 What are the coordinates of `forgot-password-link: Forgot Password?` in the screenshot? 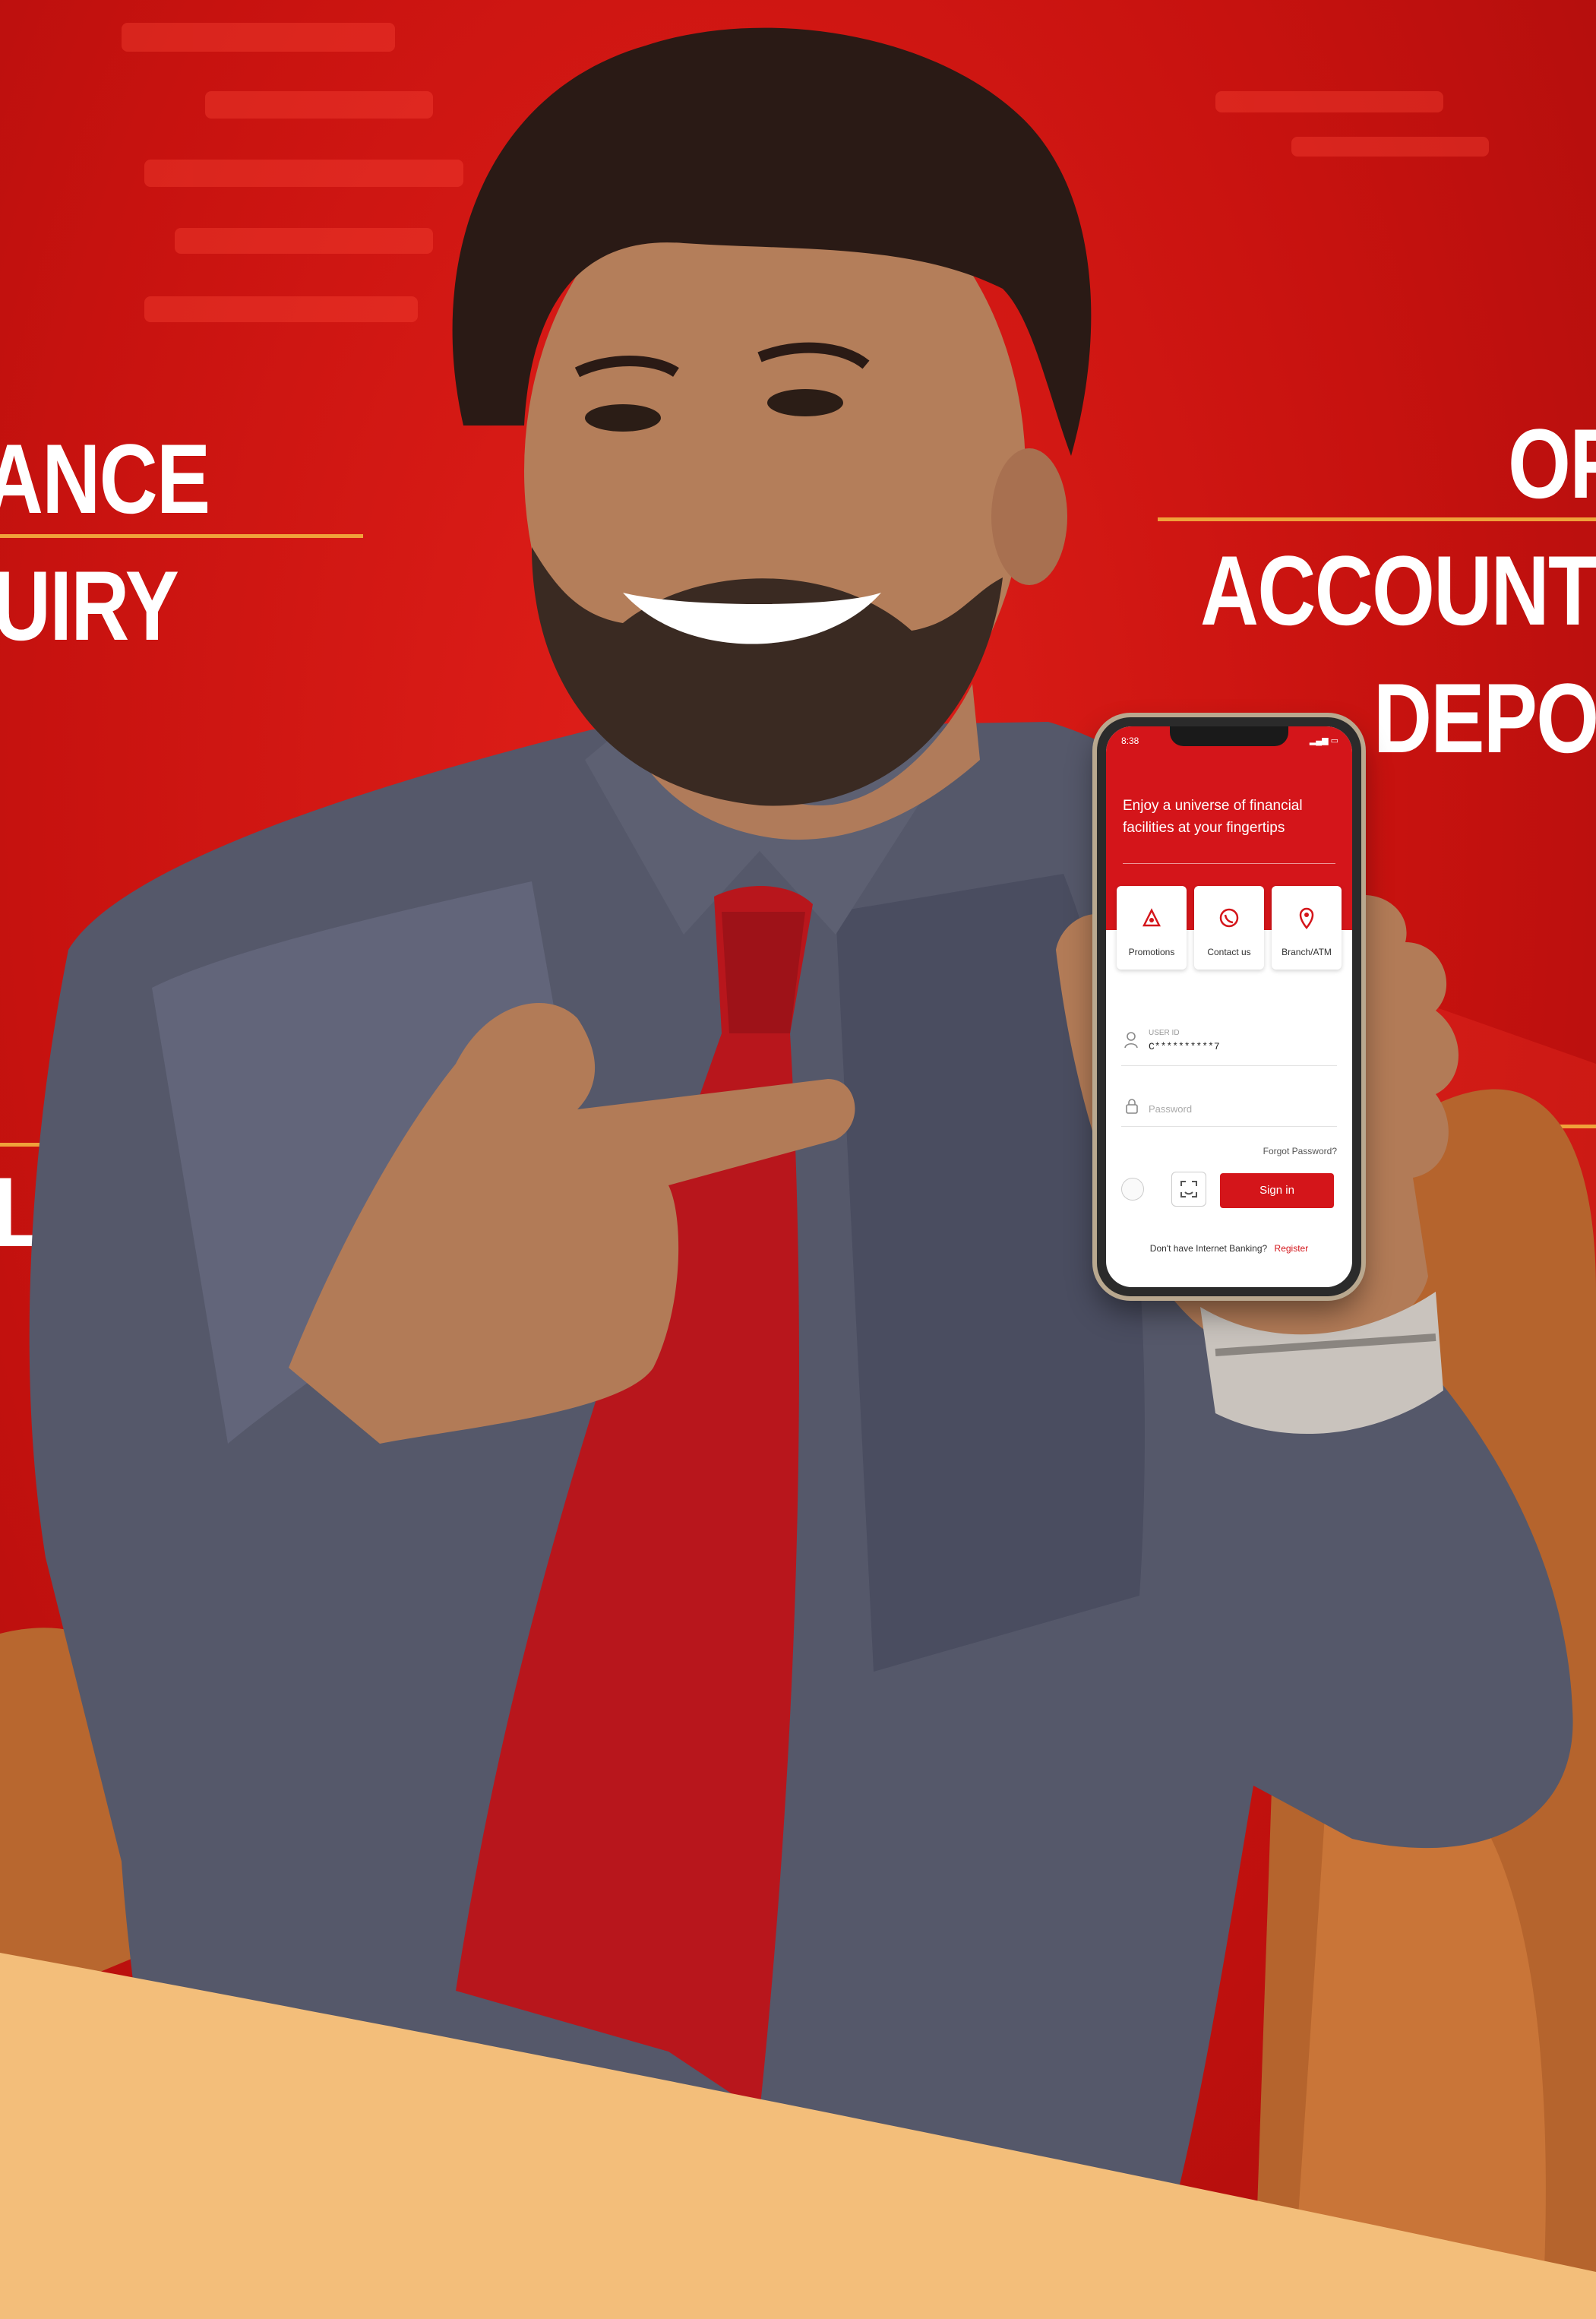 It's located at (1300, 1151).